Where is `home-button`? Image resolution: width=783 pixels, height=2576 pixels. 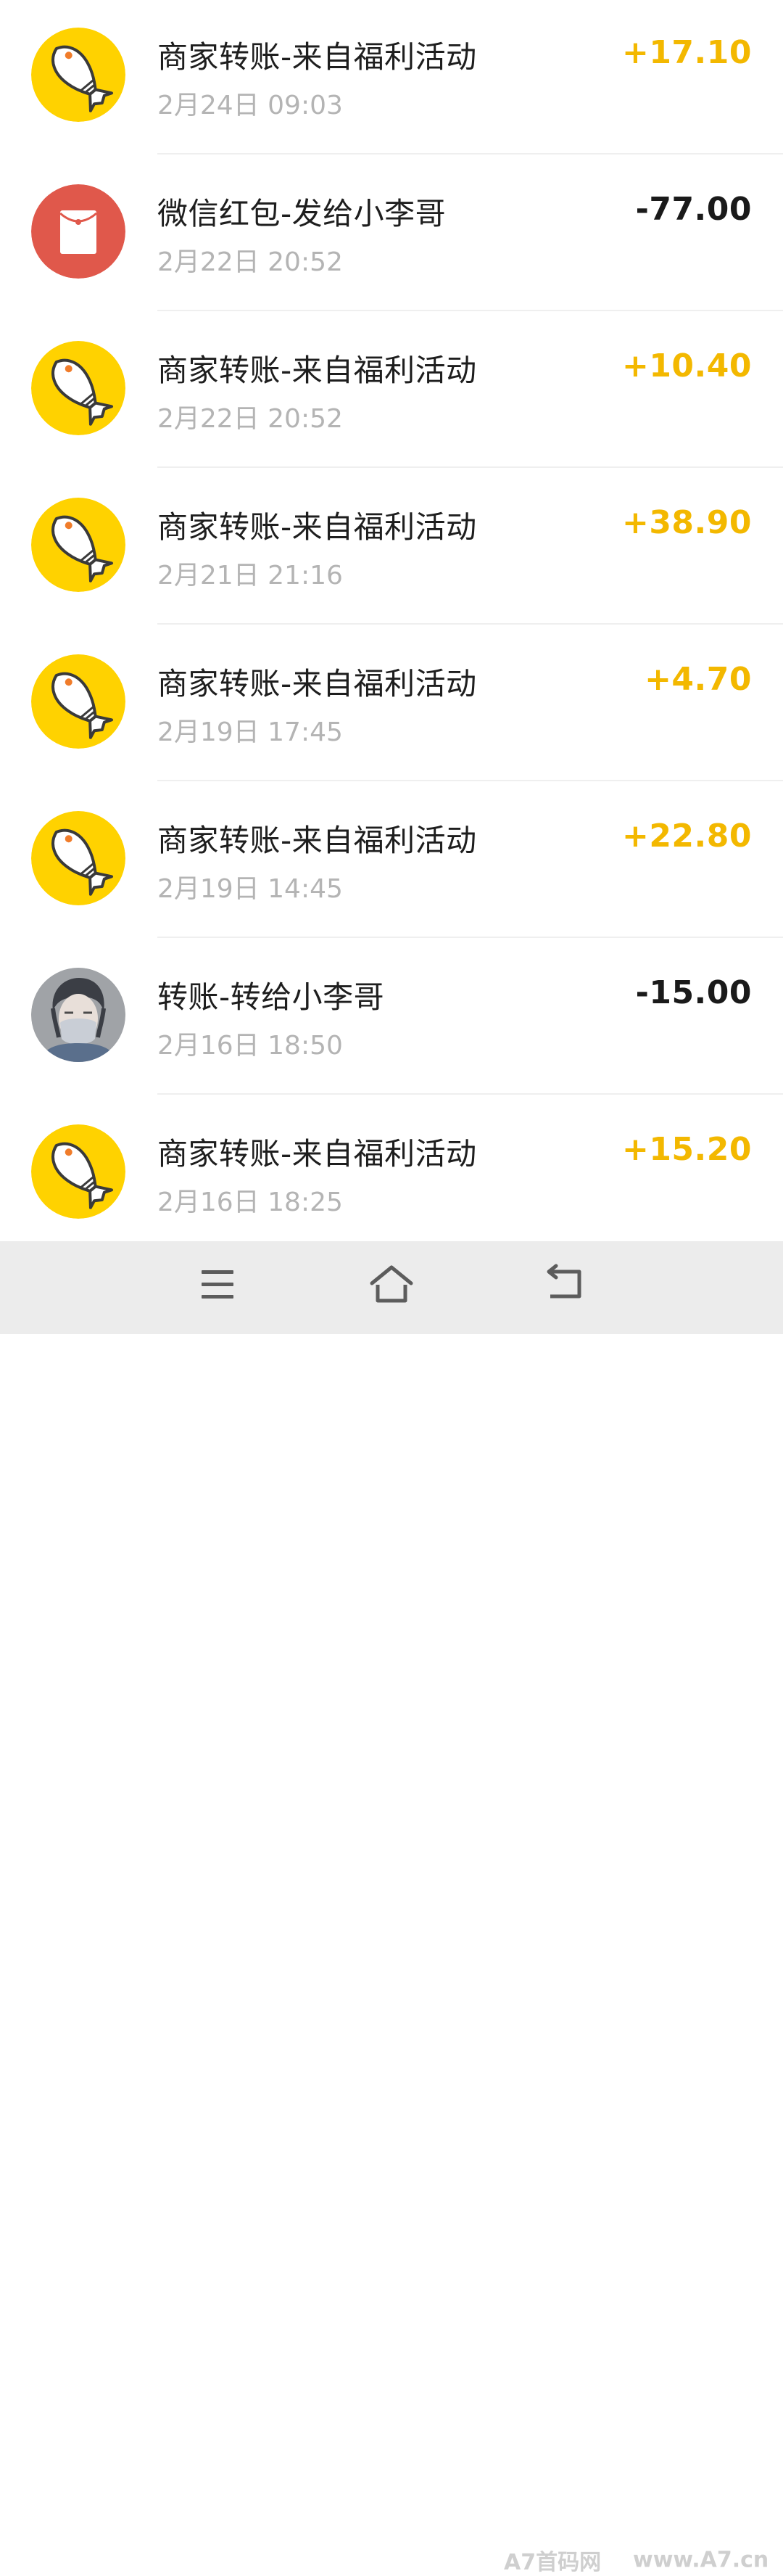
home-button is located at coordinates (391, 1284).